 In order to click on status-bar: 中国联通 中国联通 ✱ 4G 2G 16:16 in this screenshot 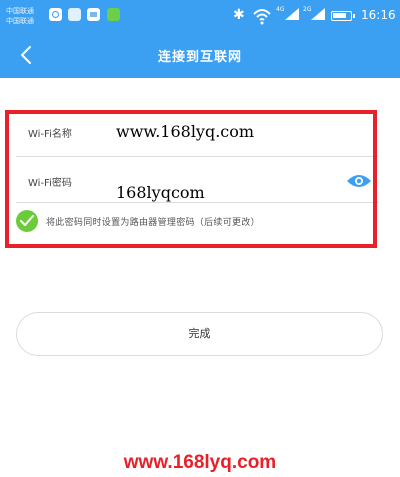, I will do `click(200, 16)`.